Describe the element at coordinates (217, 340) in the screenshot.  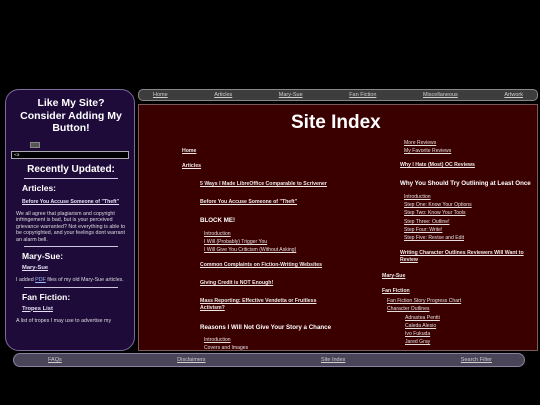
I see `reasons-intro-link: Introduction` at that location.